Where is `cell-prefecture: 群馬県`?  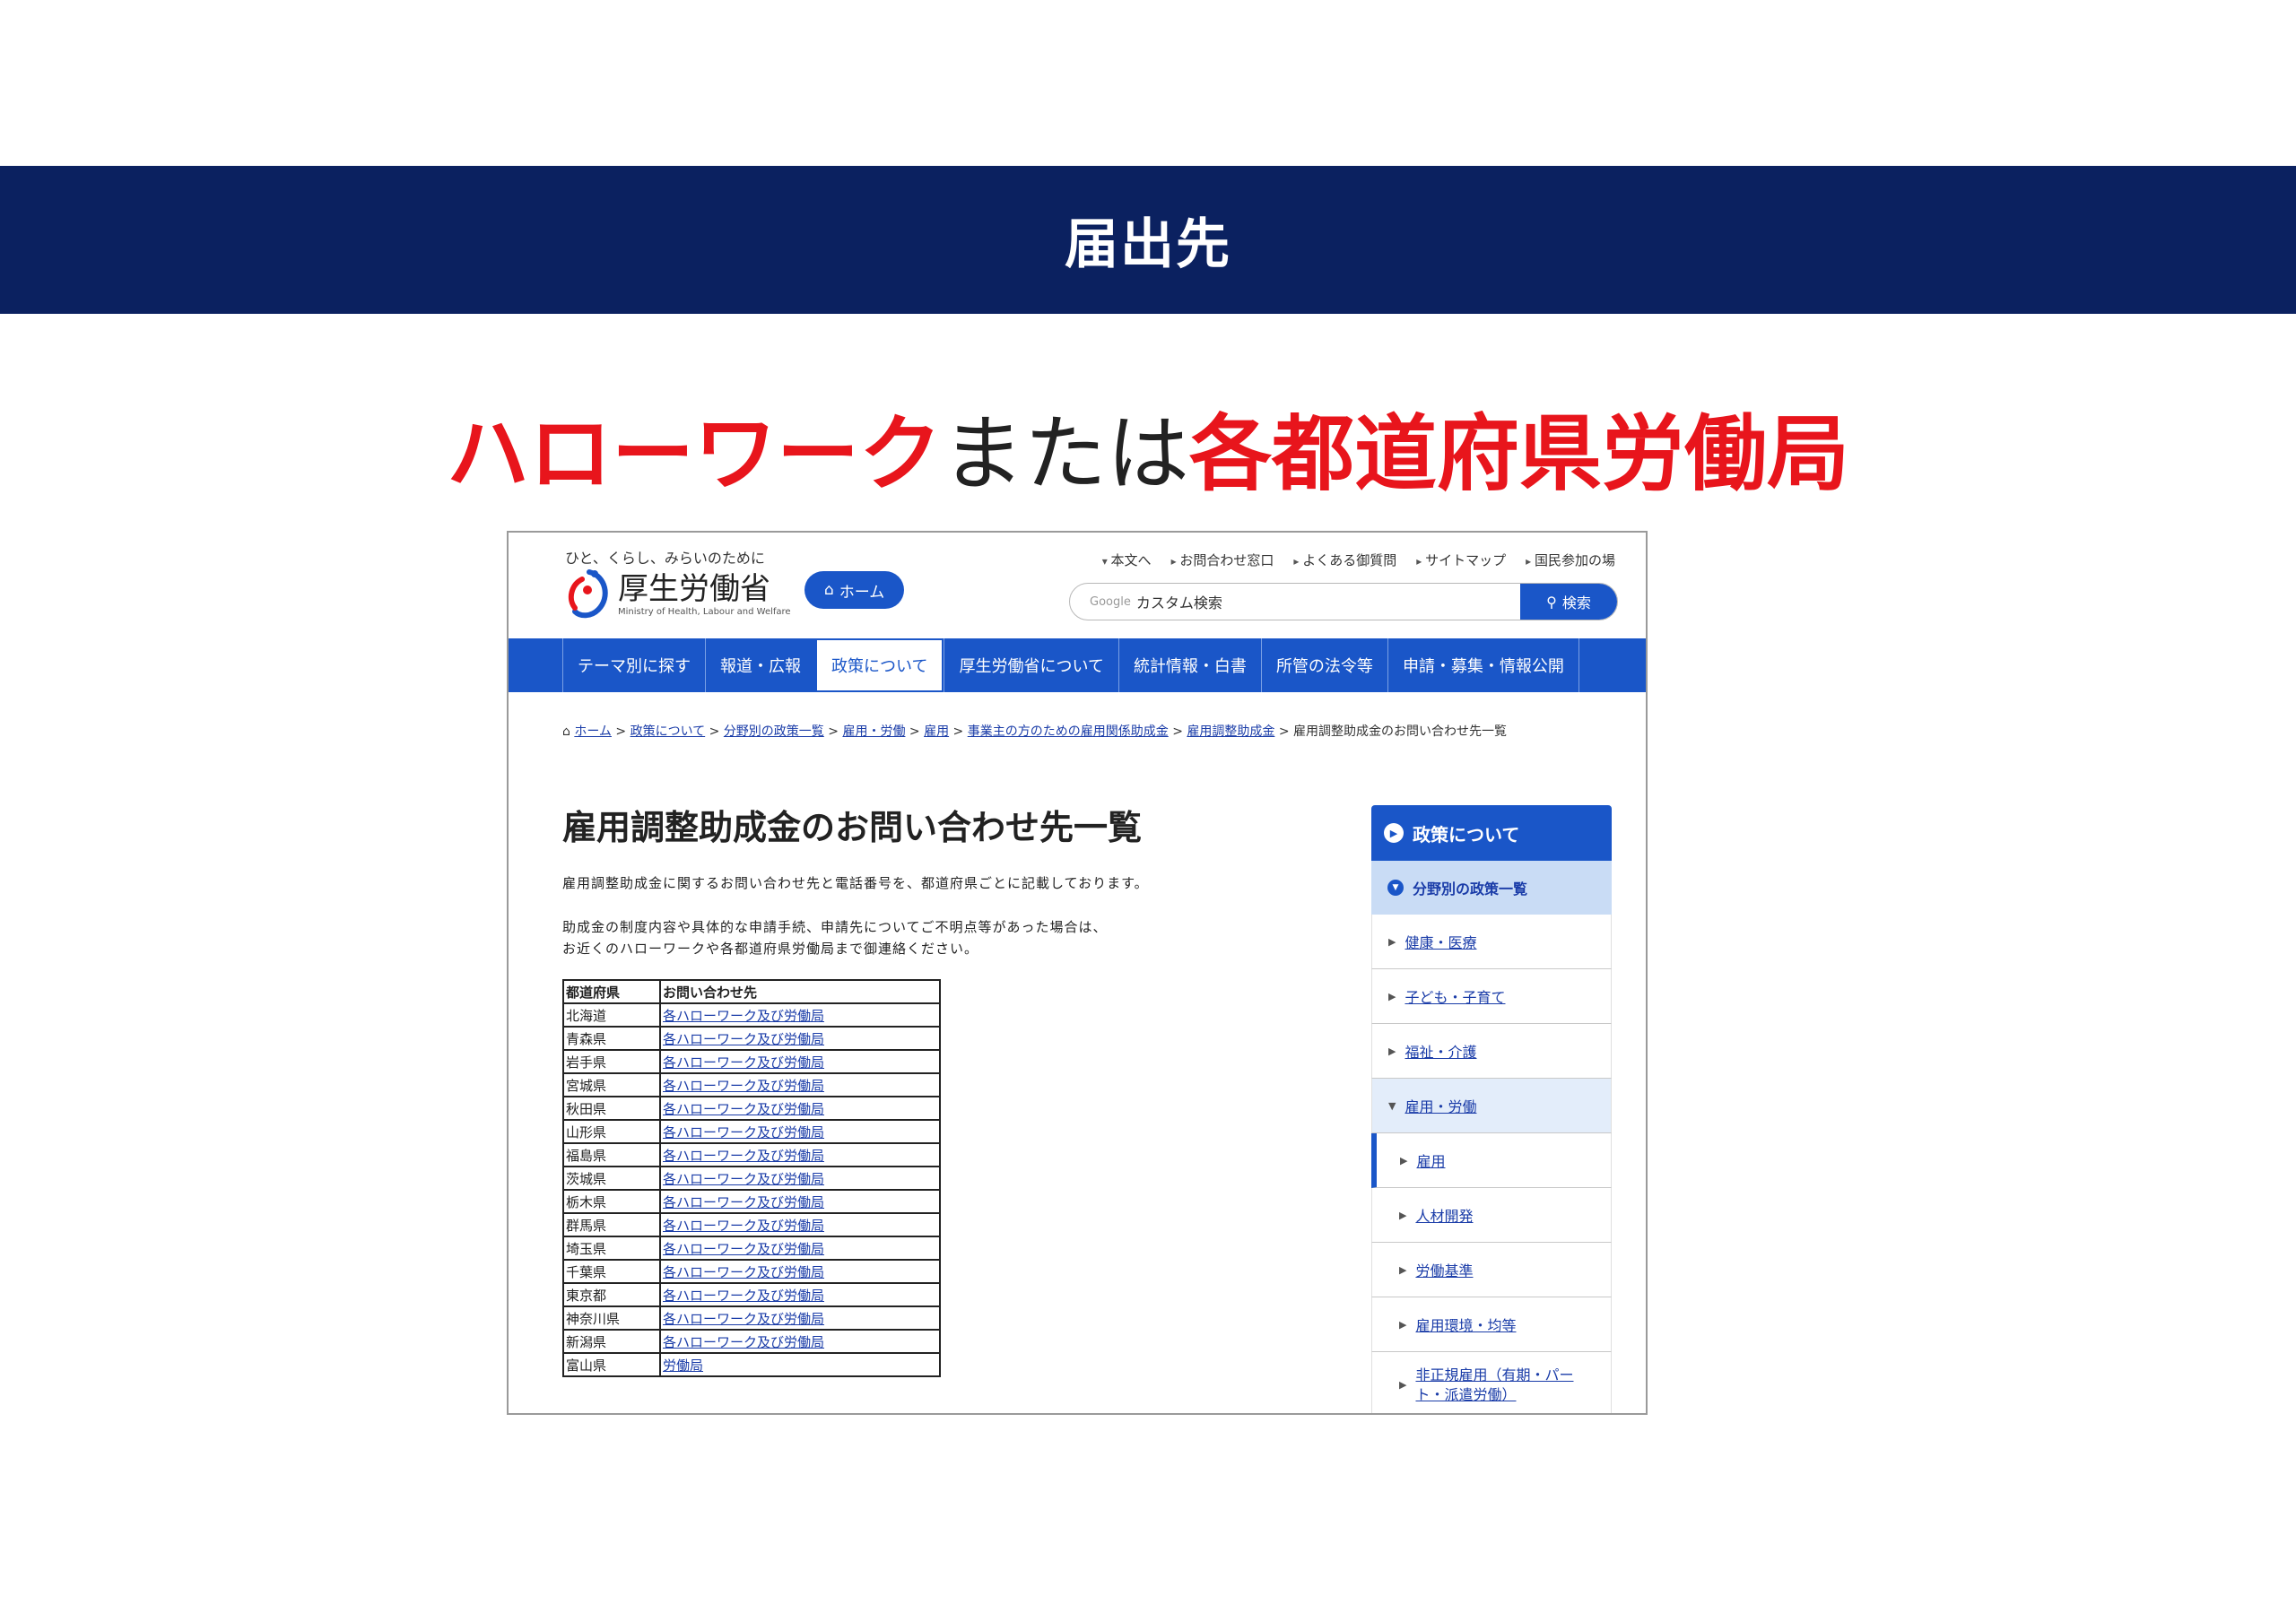
cell-prefecture: 群馬県 is located at coordinates (611, 1224).